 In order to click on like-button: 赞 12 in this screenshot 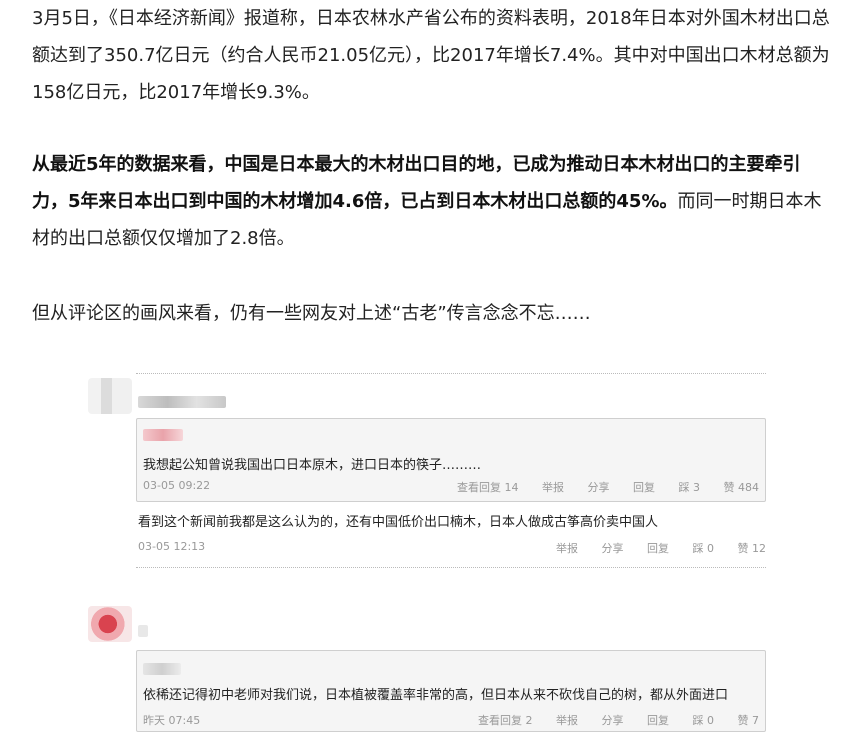, I will do `click(752, 548)`.